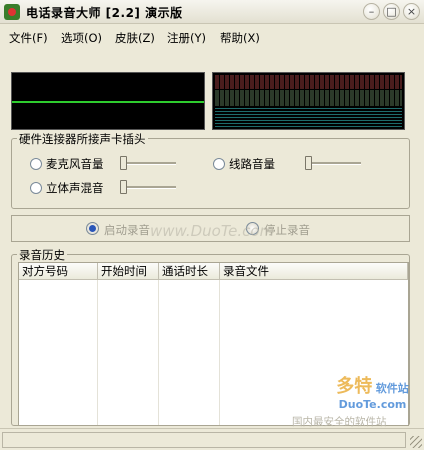 Image resolution: width=424 pixels, height=450 pixels. I want to click on mic-volume-radio, so click(36, 164).